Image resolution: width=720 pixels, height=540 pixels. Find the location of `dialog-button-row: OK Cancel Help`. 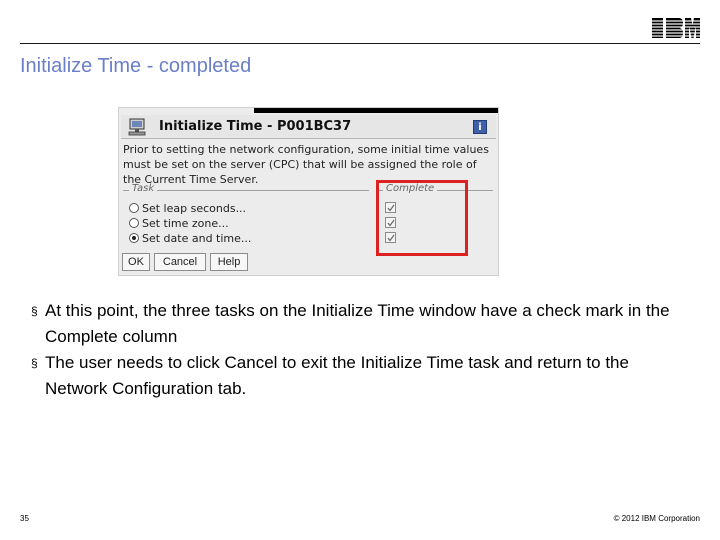

dialog-button-row: OK Cancel Help is located at coordinates (185, 262).